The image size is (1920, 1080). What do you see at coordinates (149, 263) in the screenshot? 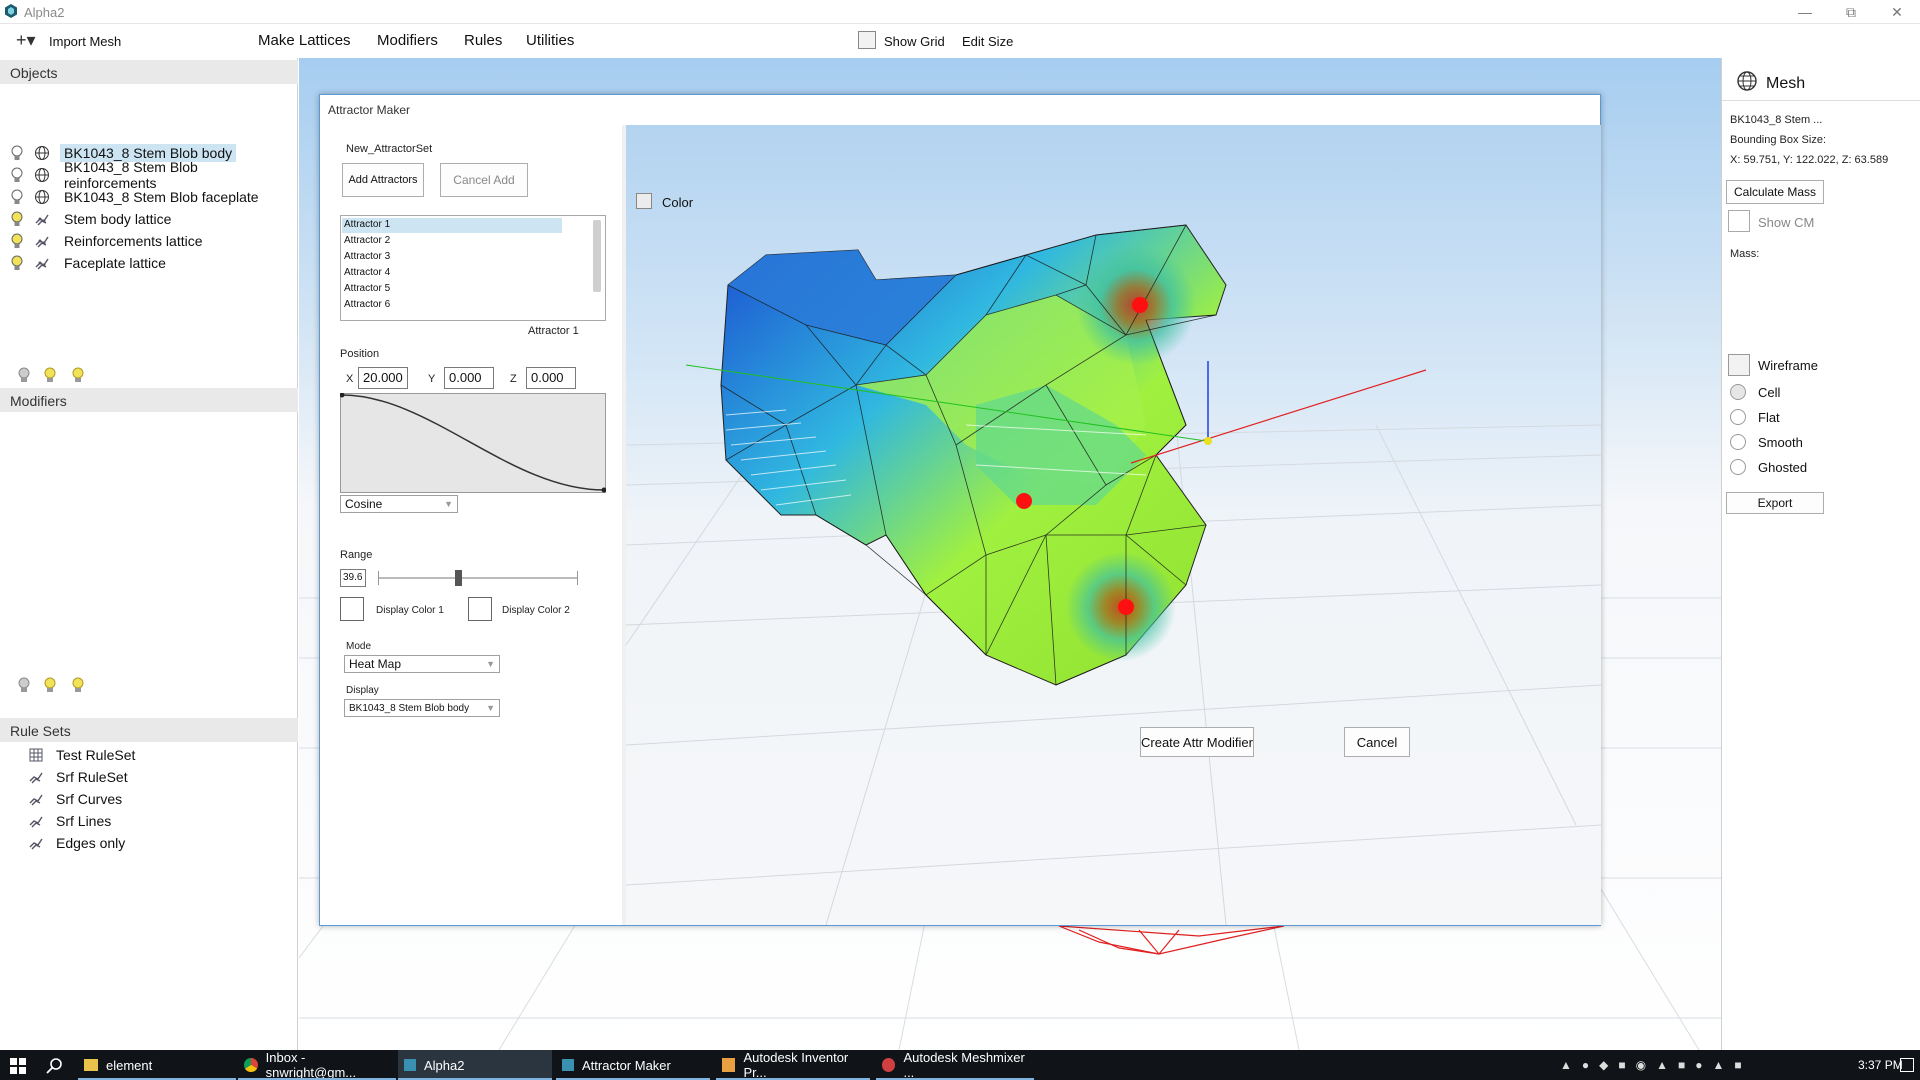
I see `object-row: Faceplate lattice` at bounding box center [149, 263].